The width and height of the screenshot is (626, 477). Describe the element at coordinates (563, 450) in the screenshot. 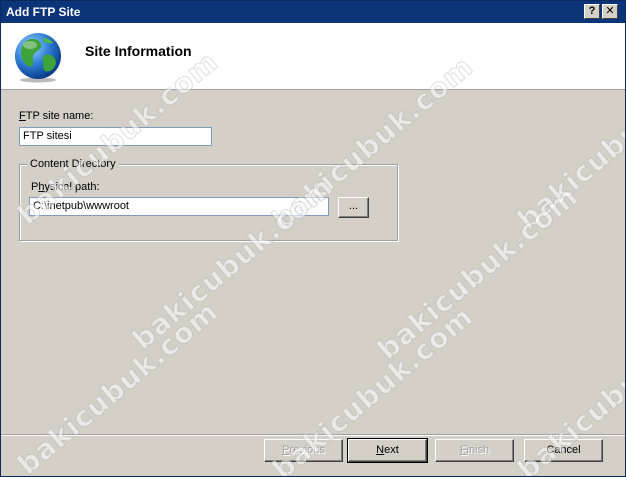

I see `cancel-button: Cancel` at that location.